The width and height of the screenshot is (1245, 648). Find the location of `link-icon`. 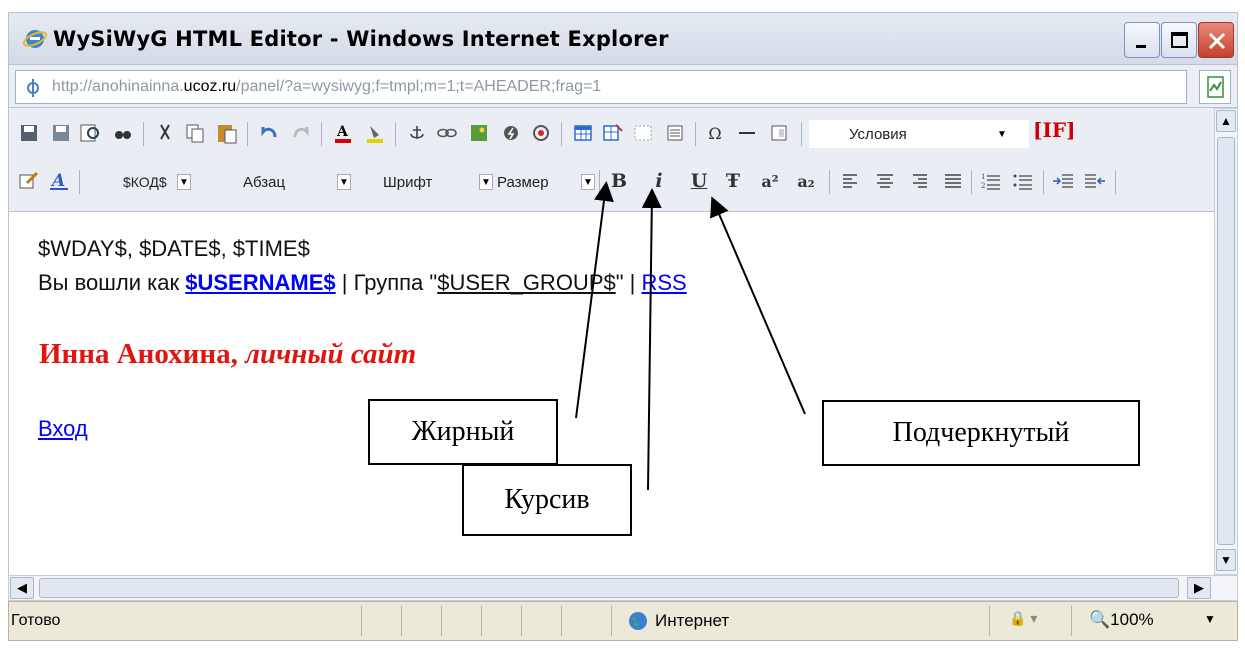

link-icon is located at coordinates (447, 133).